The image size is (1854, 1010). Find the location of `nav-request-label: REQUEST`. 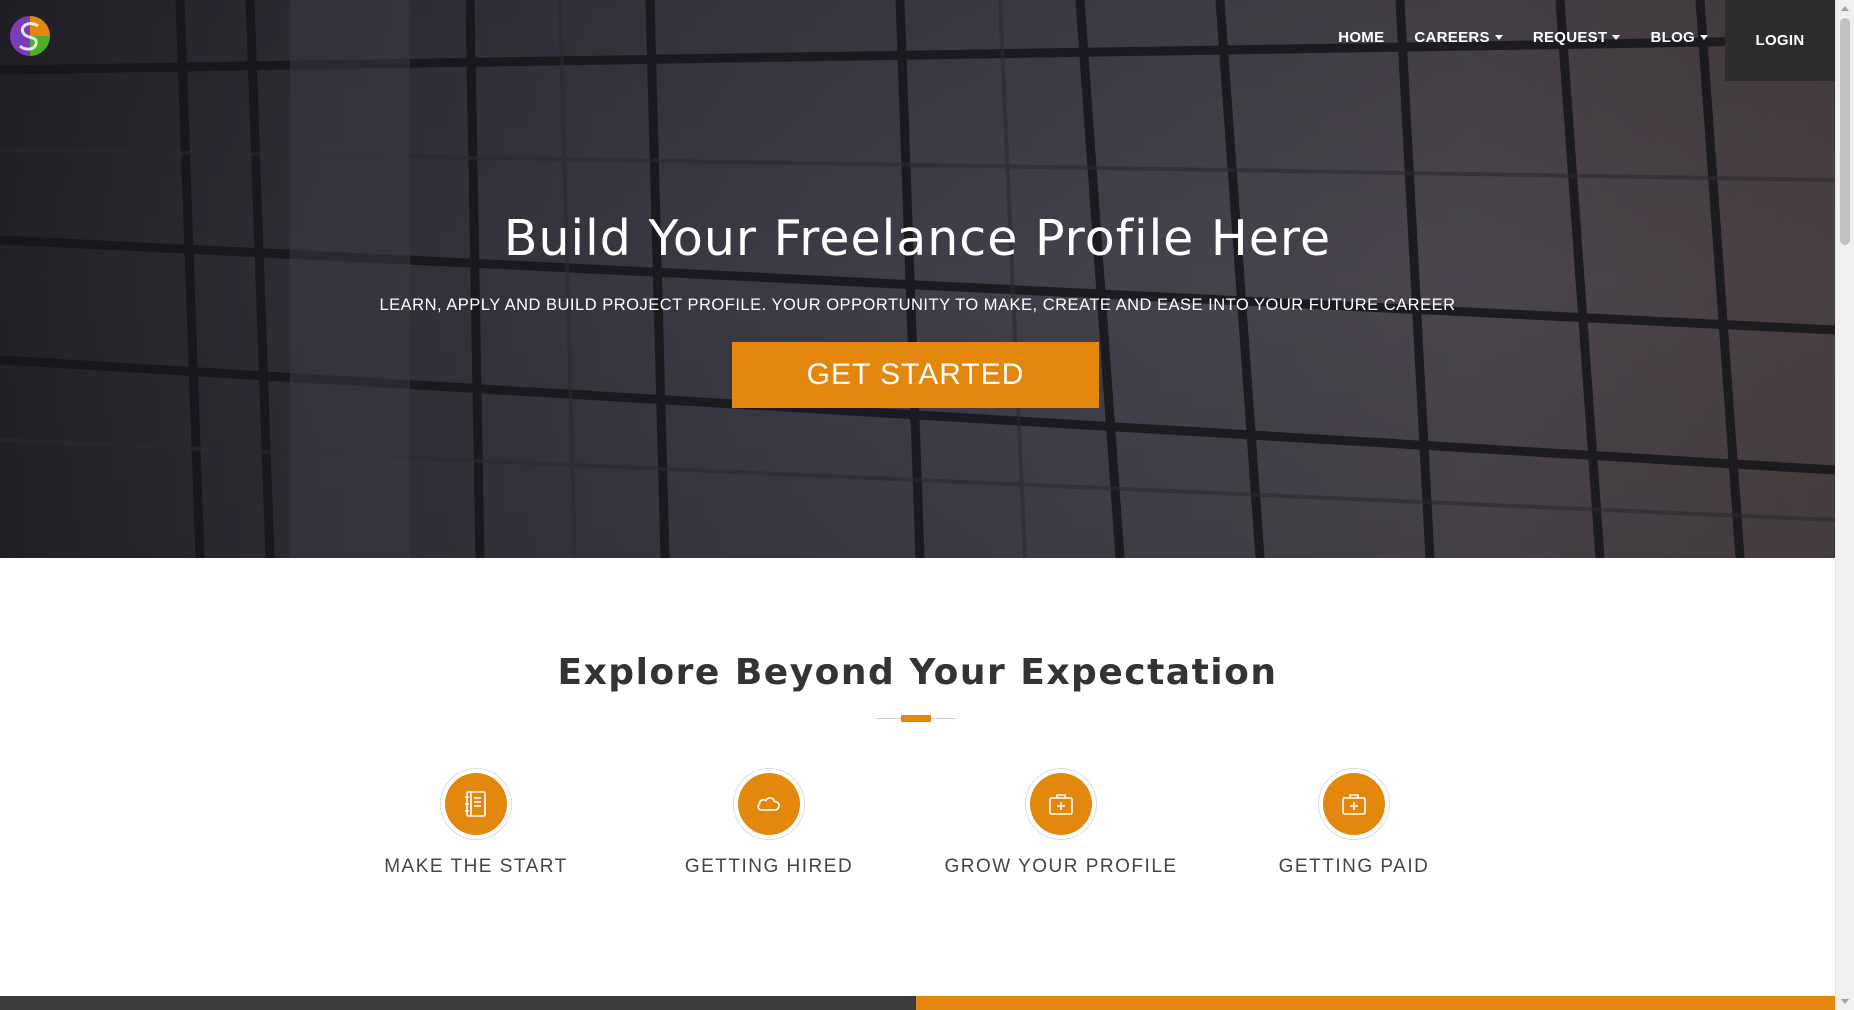

nav-request-label: REQUEST is located at coordinates (1570, 37).